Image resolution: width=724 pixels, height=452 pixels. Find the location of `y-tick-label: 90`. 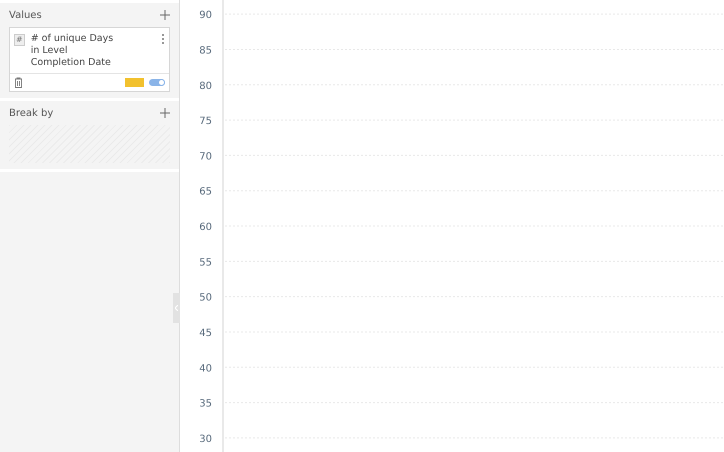

y-tick-label: 90 is located at coordinates (205, 16).